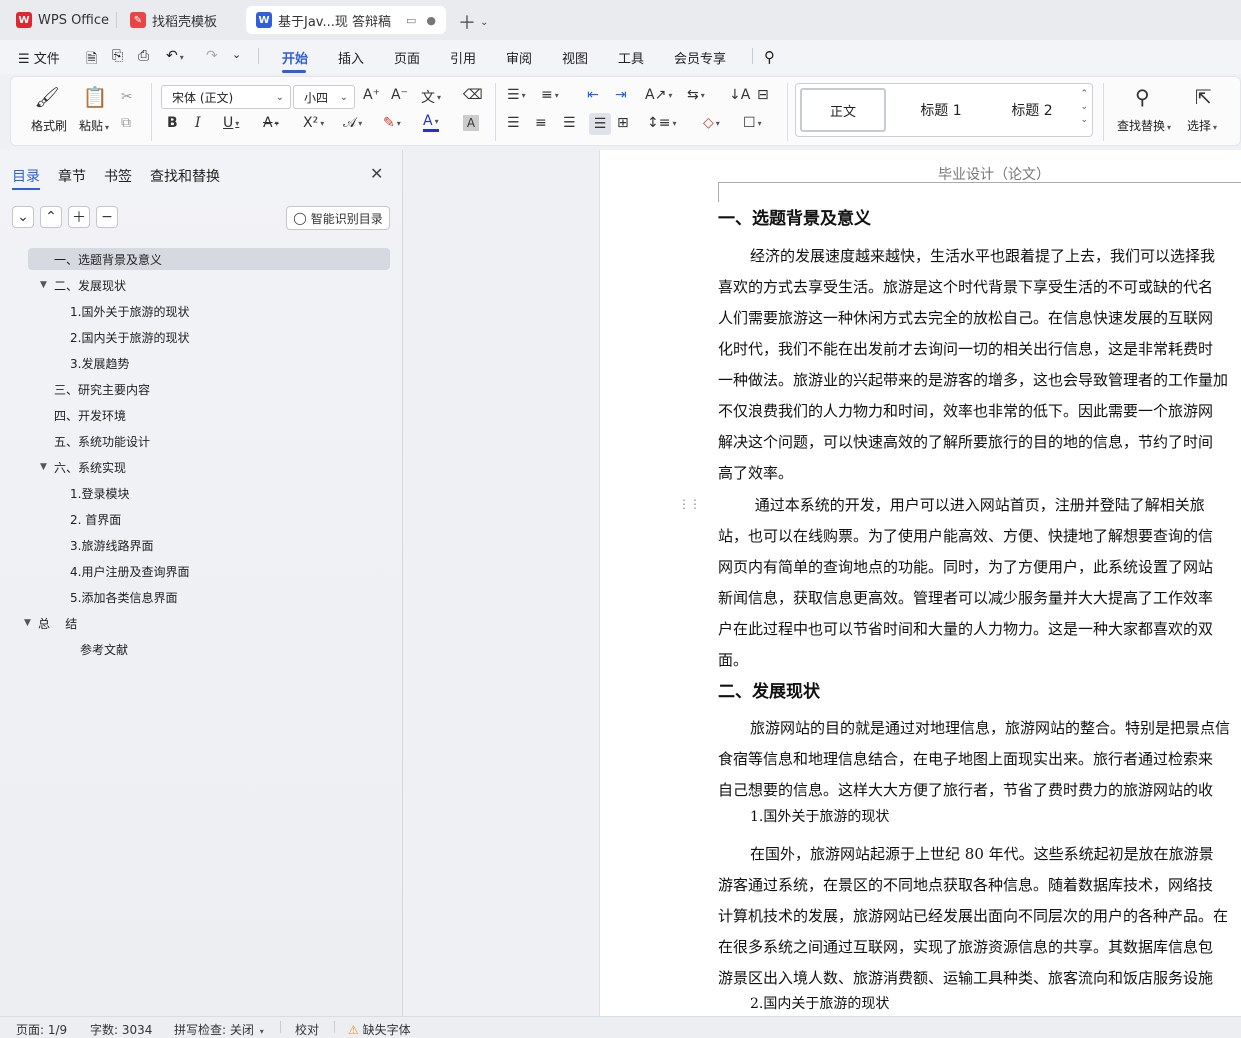  I want to click on align-center-icon: ≡, so click(541, 123).